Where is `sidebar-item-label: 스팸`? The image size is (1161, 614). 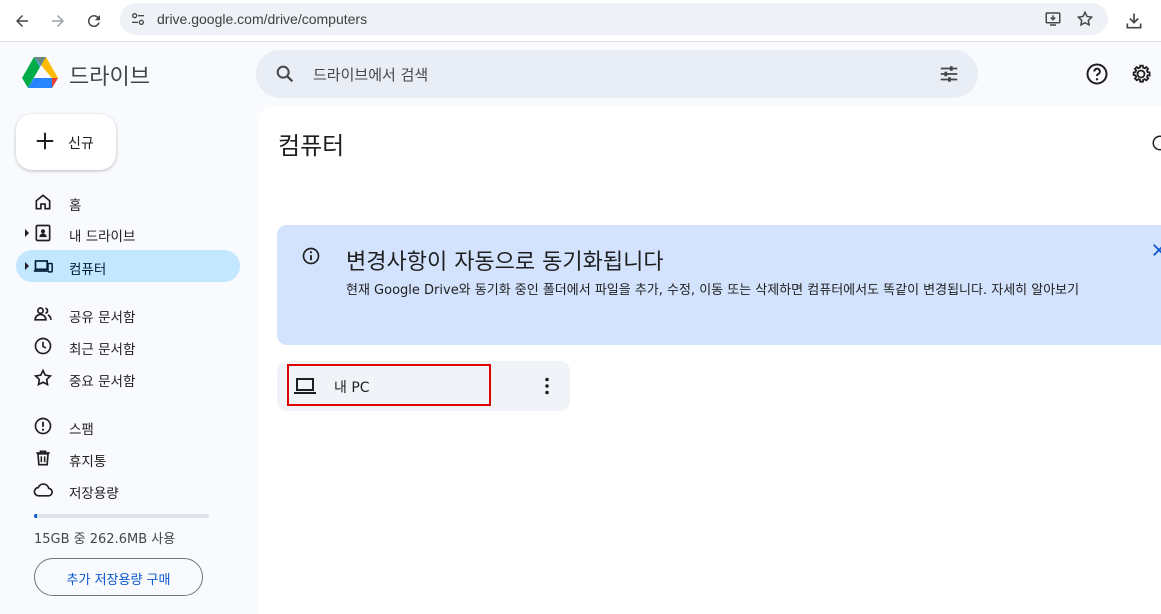 sidebar-item-label: 스팸 is located at coordinates (81, 430).